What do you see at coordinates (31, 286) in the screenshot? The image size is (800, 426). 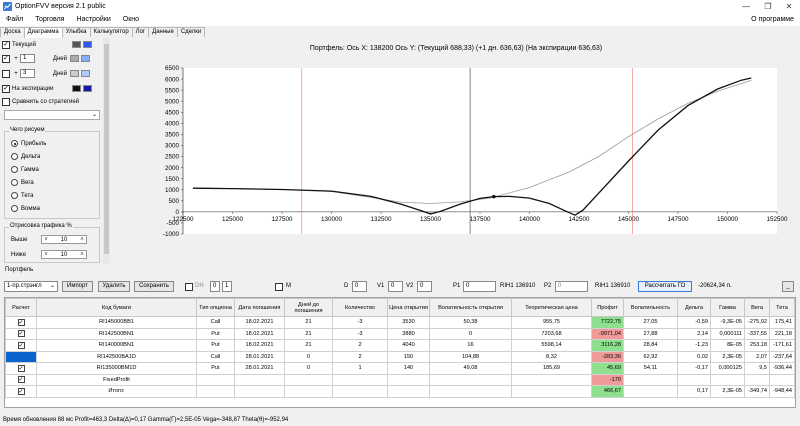 I see `strategy-select: 1-пр.стрэнгл ⌄` at bounding box center [31, 286].